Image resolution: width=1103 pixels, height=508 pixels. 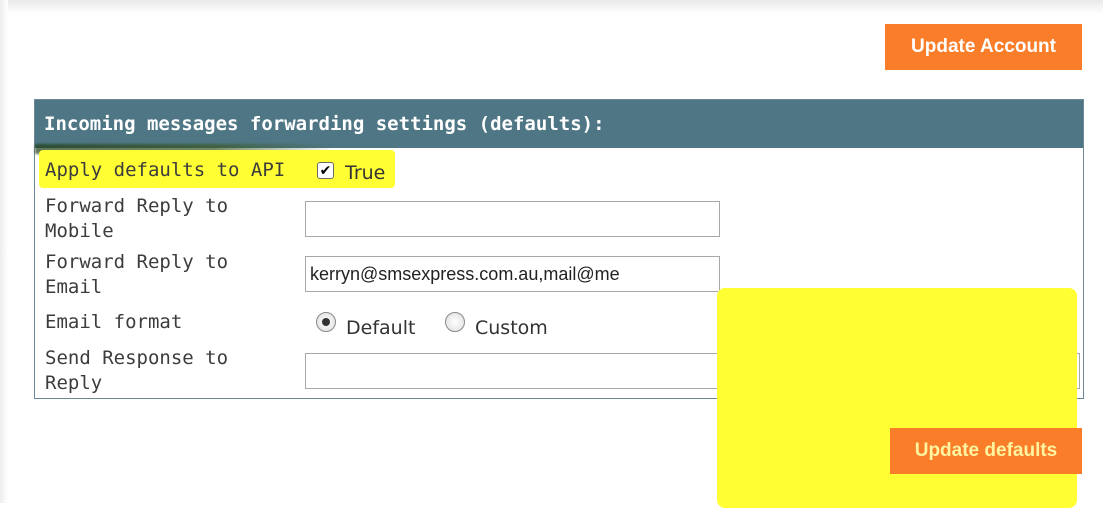 I want to click on forward-email-input: kerryn@smsexpress.com.au,mail@me, so click(x=512, y=274).